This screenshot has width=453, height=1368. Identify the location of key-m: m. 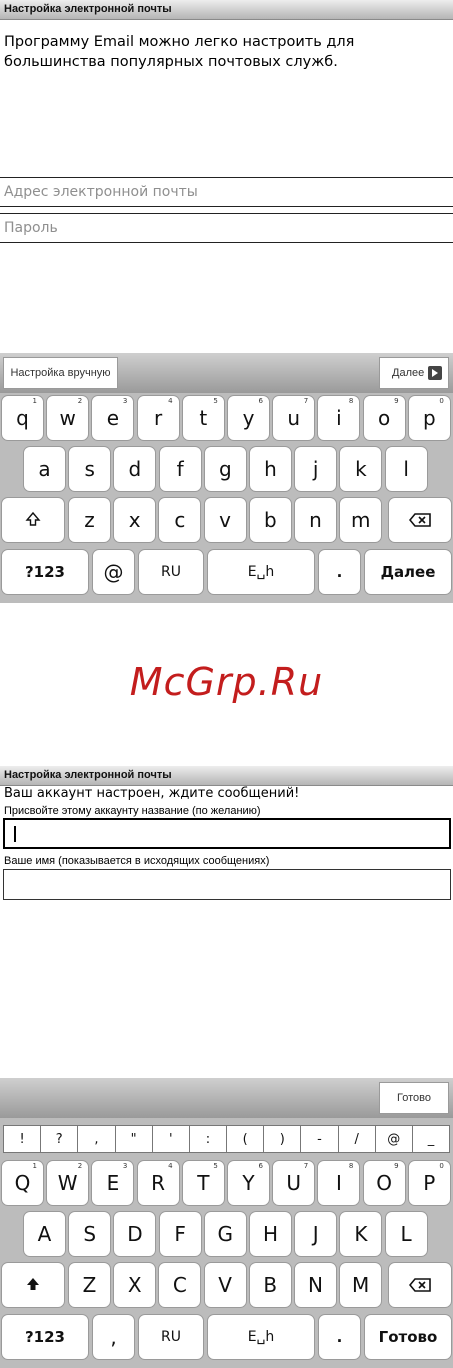
(361, 520).